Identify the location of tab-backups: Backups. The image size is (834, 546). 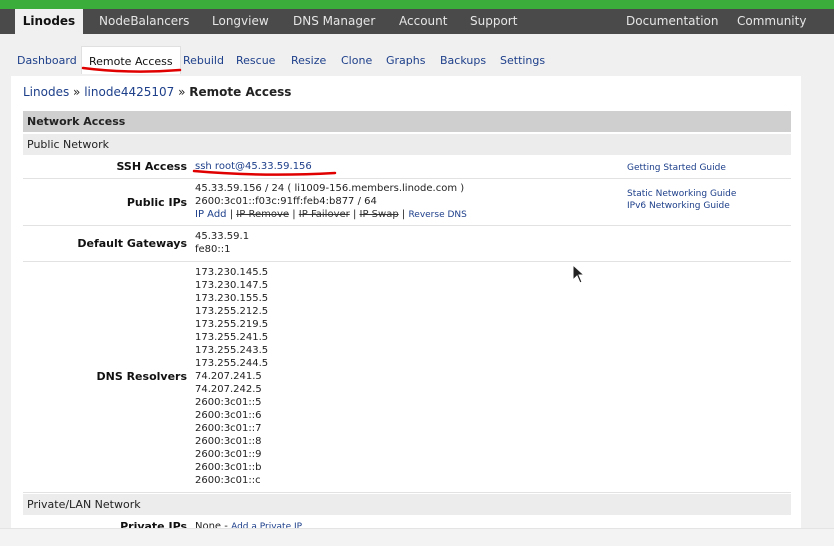
(463, 60).